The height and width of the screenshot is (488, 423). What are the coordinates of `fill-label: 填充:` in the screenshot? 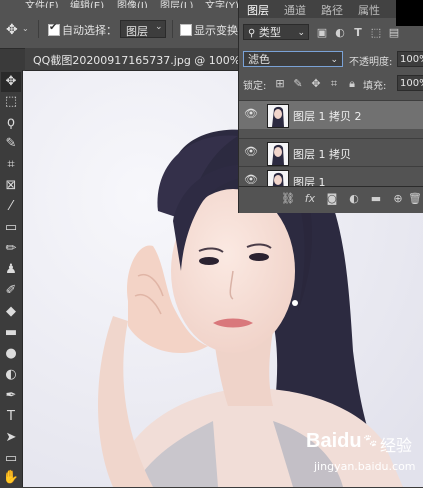 It's located at (375, 86).